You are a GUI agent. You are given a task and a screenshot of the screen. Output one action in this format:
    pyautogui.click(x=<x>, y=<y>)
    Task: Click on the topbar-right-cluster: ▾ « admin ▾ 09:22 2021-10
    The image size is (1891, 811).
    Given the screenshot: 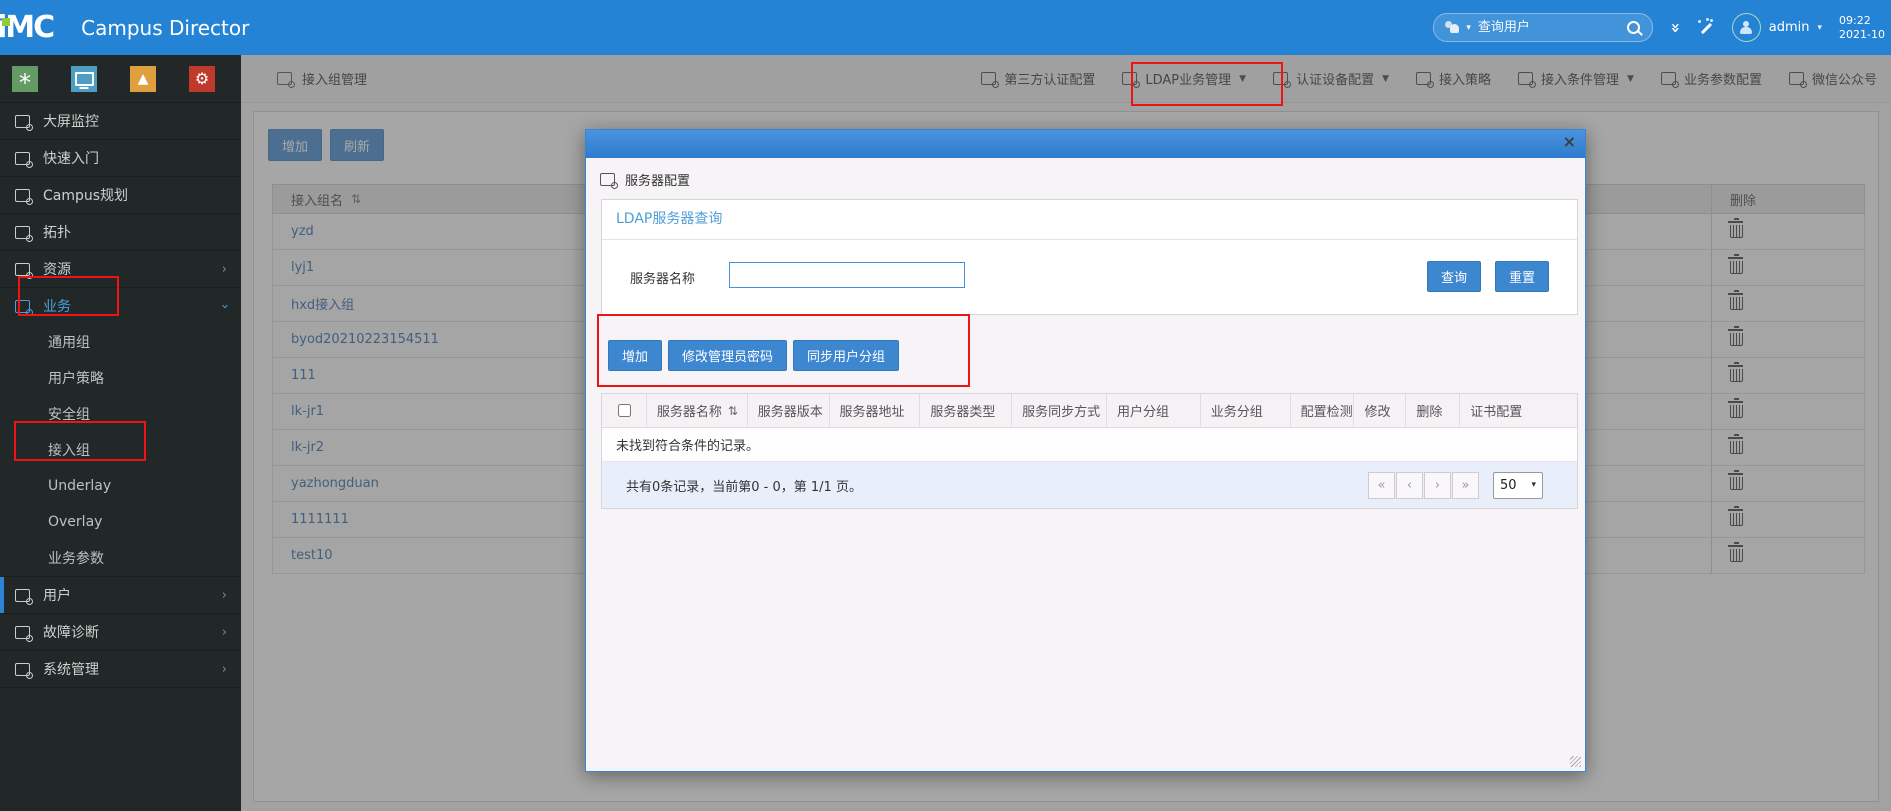 What is the action you would take?
    pyautogui.click(x=1662, y=27)
    